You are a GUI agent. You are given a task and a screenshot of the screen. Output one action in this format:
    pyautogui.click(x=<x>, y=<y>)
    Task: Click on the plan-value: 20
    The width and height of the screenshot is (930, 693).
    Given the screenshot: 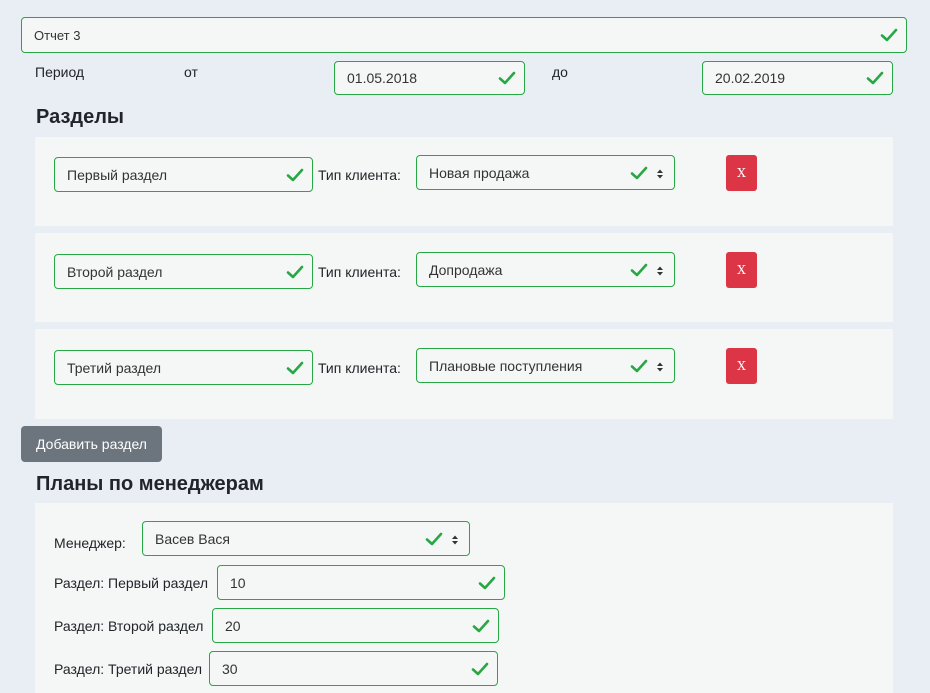 What is the action you would take?
    pyautogui.click(x=233, y=625)
    